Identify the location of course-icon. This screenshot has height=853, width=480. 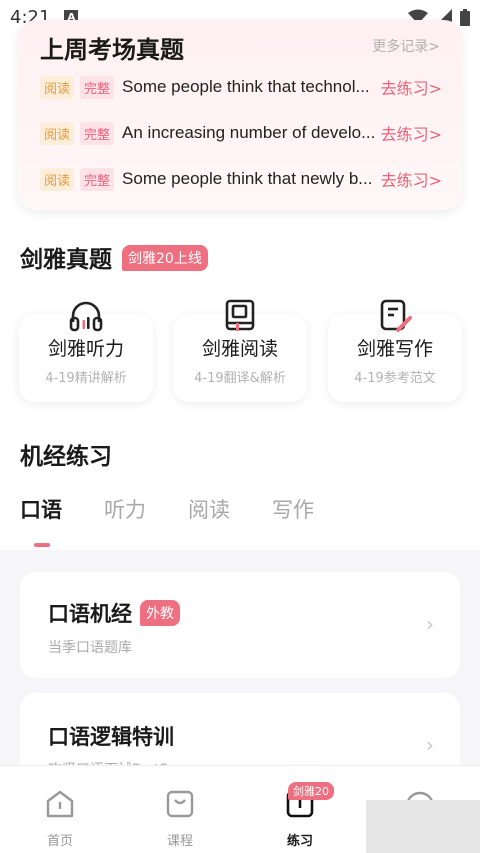
(180, 804).